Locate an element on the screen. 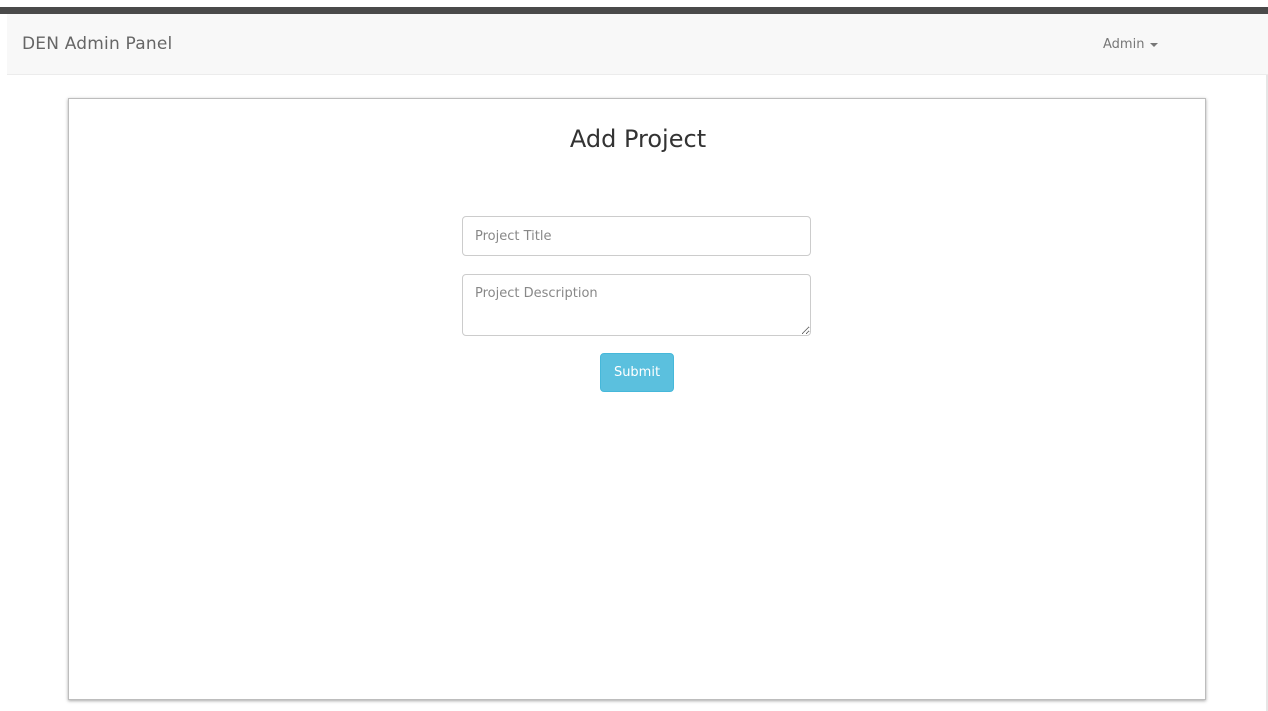  project-description-textarea is located at coordinates (636, 305).